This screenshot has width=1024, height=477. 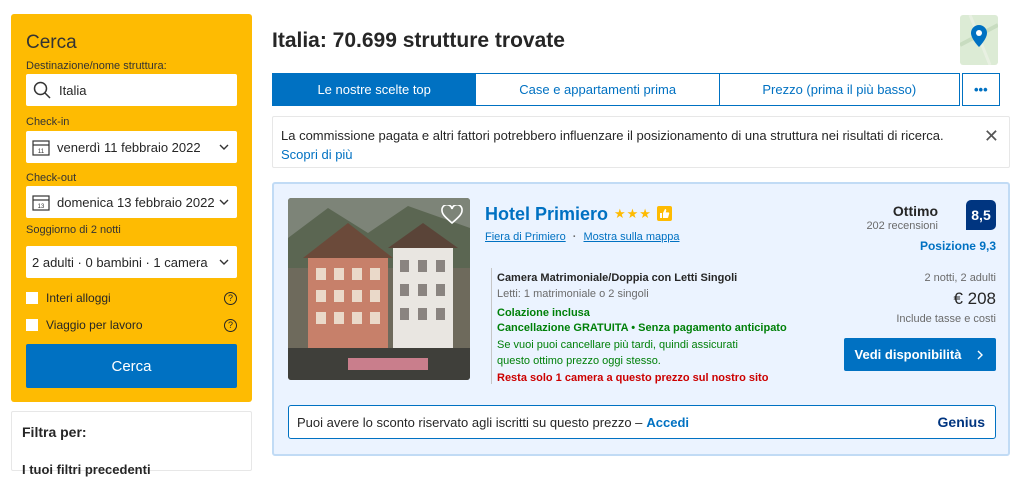 What do you see at coordinates (980, 89) in the screenshot?
I see `more-sort-button: •••` at bounding box center [980, 89].